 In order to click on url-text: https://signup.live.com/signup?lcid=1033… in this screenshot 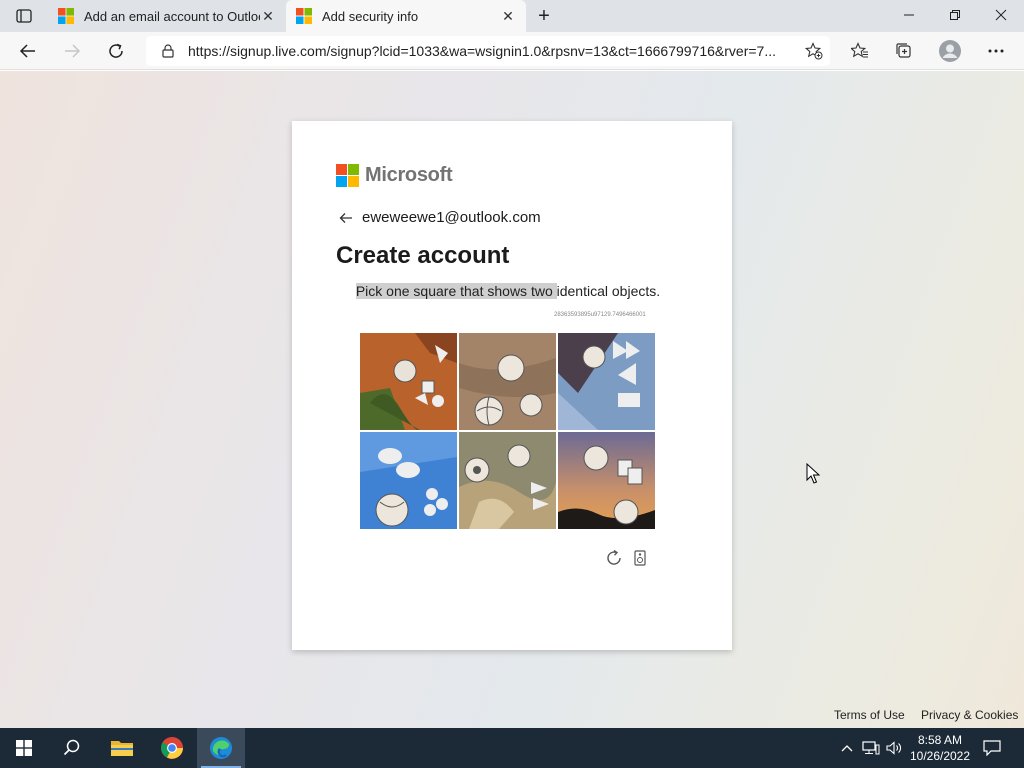, I will do `click(488, 51)`.